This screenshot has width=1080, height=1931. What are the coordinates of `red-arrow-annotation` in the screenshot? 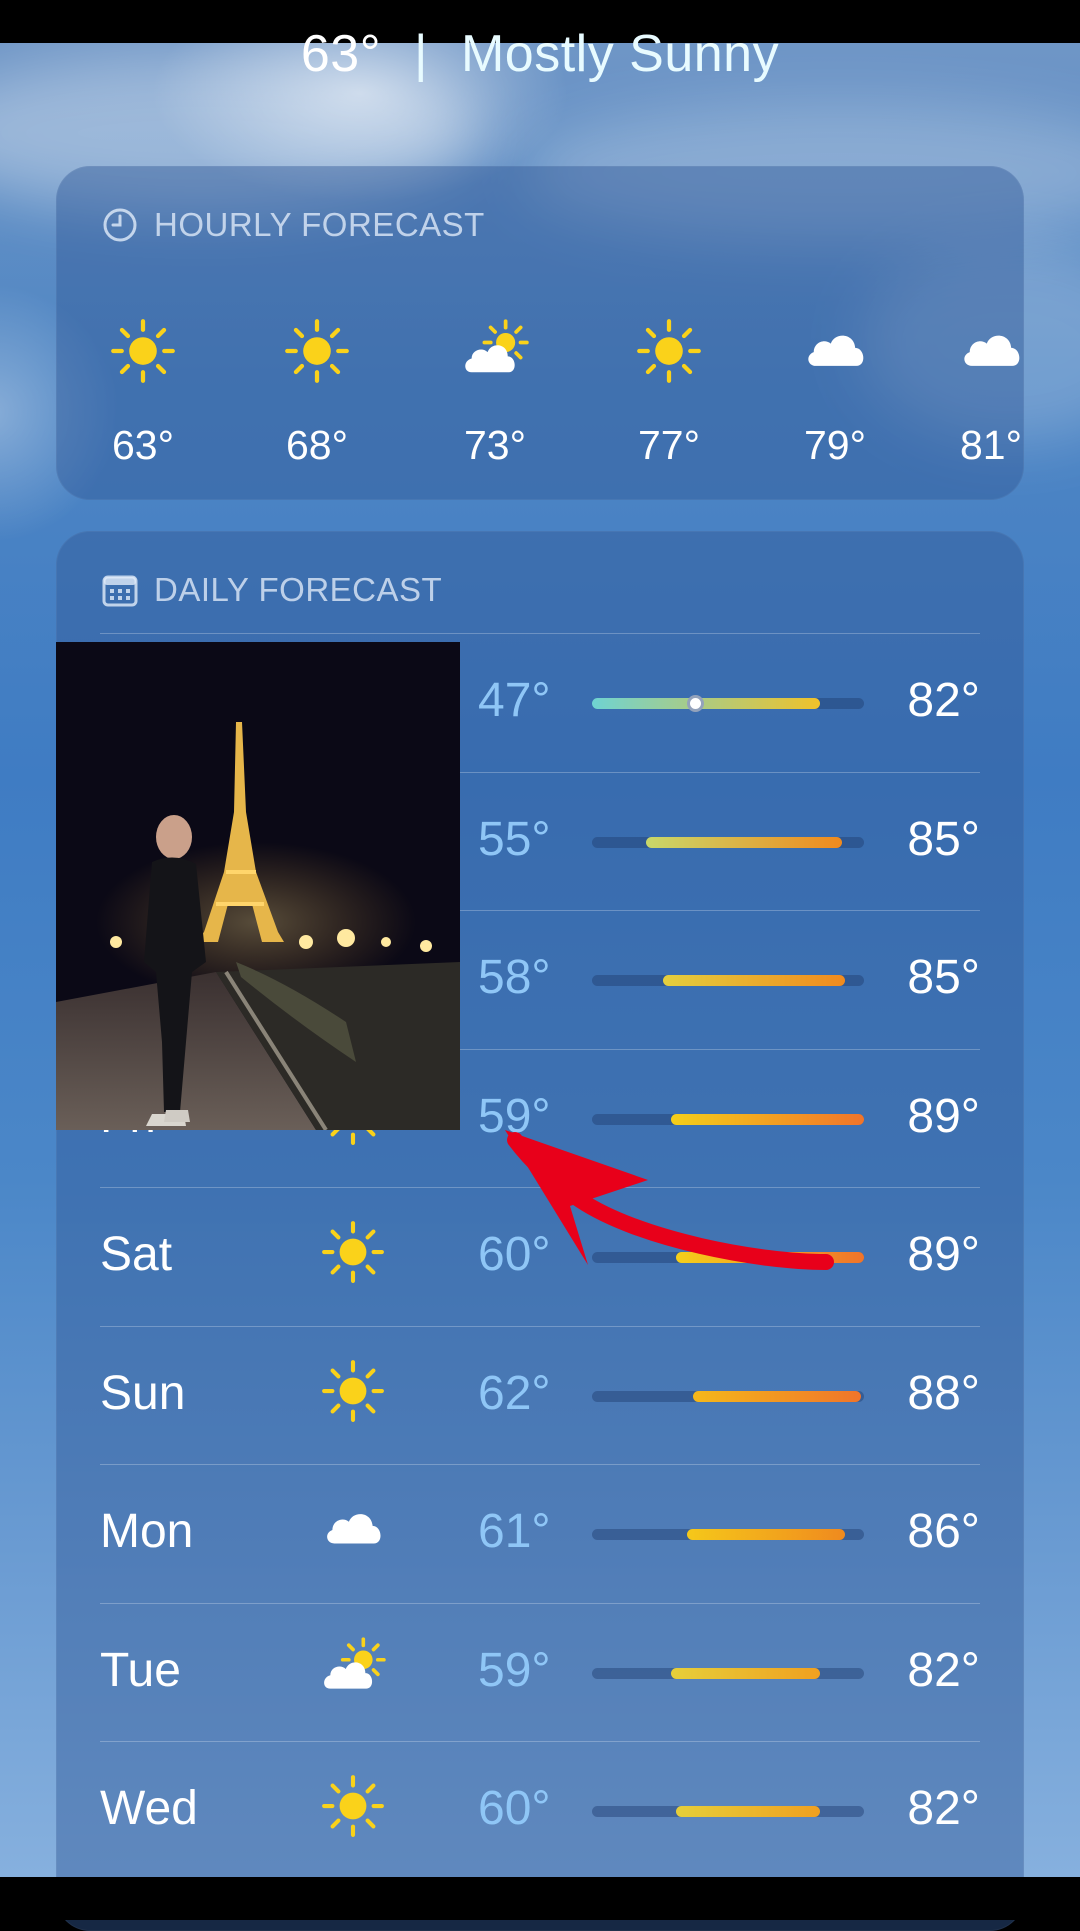 It's located at (669, 1200).